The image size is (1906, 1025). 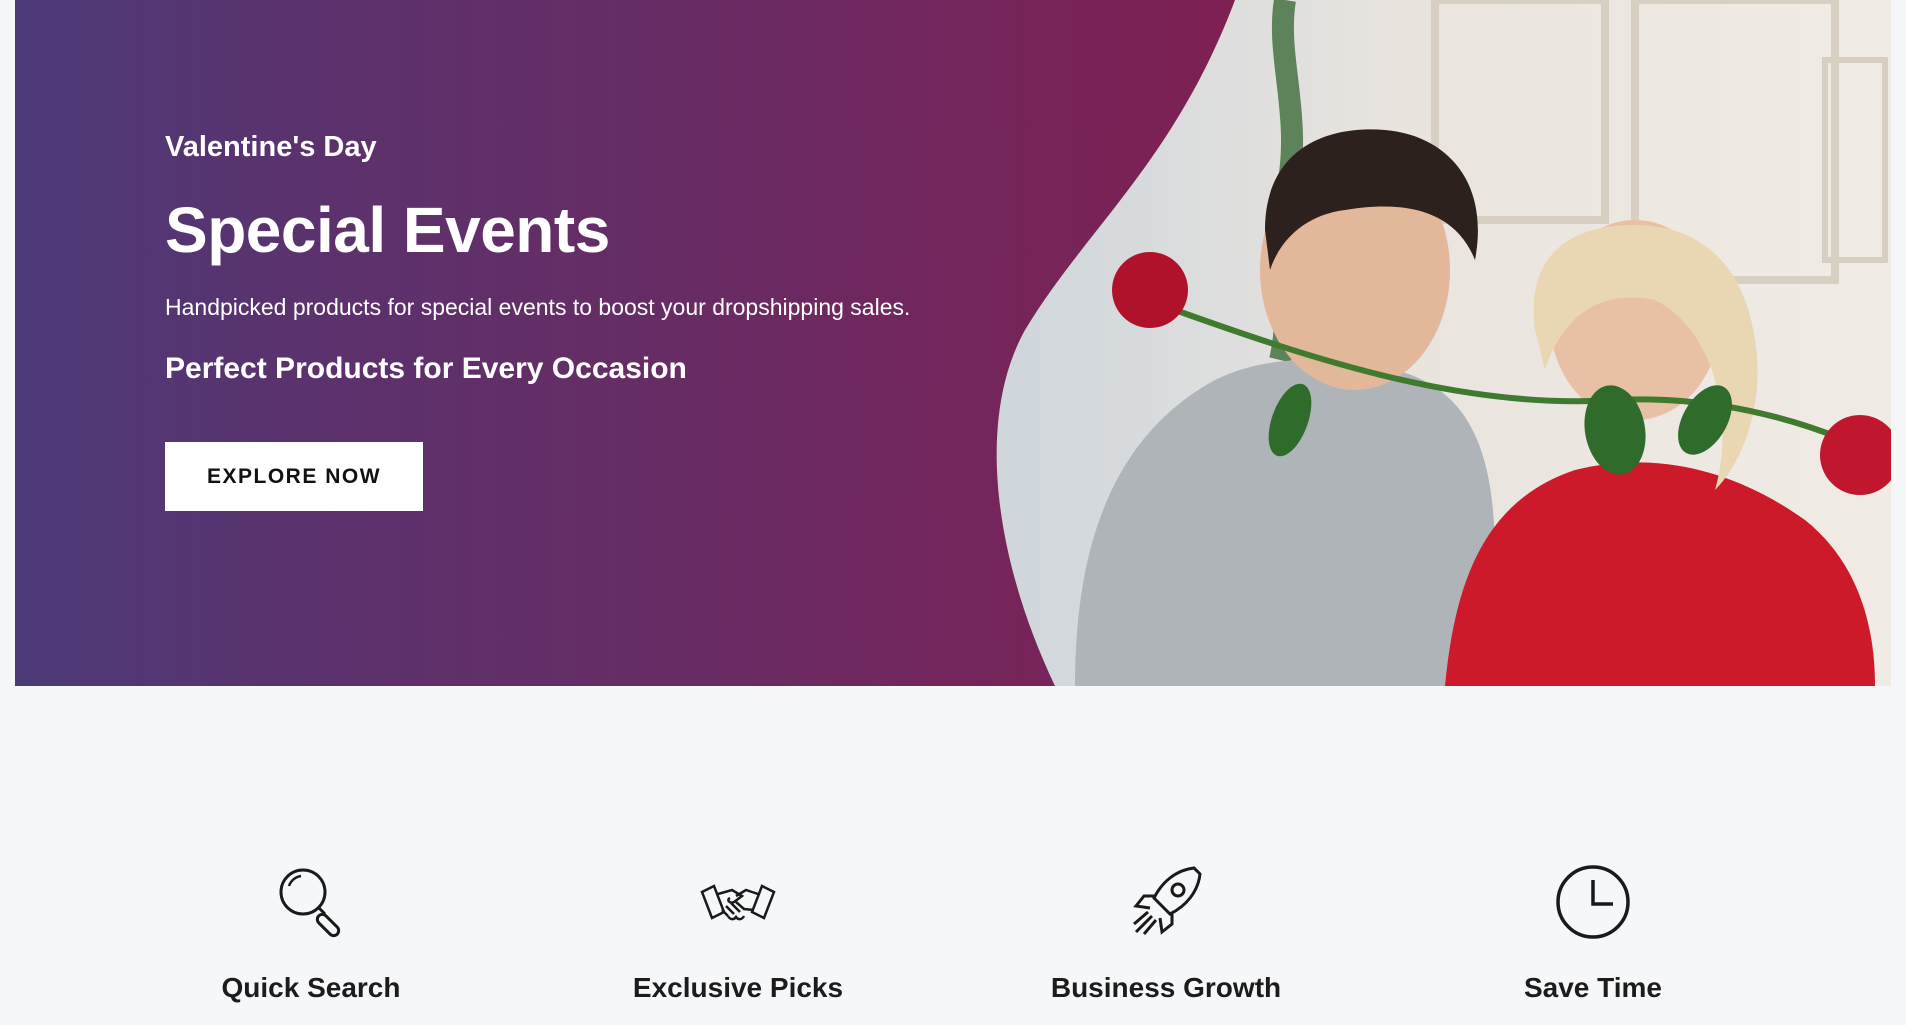 What do you see at coordinates (738, 987) in the screenshot?
I see `feature-label: Exclusive Picks` at bounding box center [738, 987].